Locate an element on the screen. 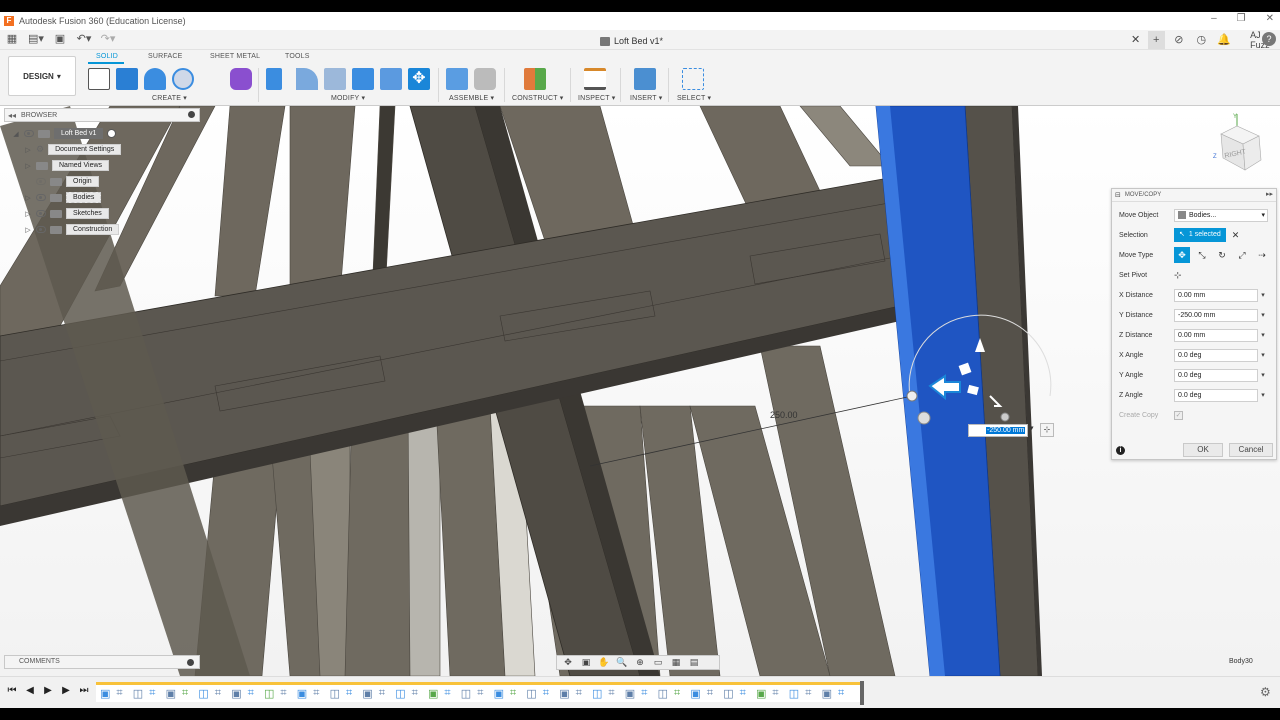 The image size is (1280, 720). new-component-icon is located at coordinates (457, 79).